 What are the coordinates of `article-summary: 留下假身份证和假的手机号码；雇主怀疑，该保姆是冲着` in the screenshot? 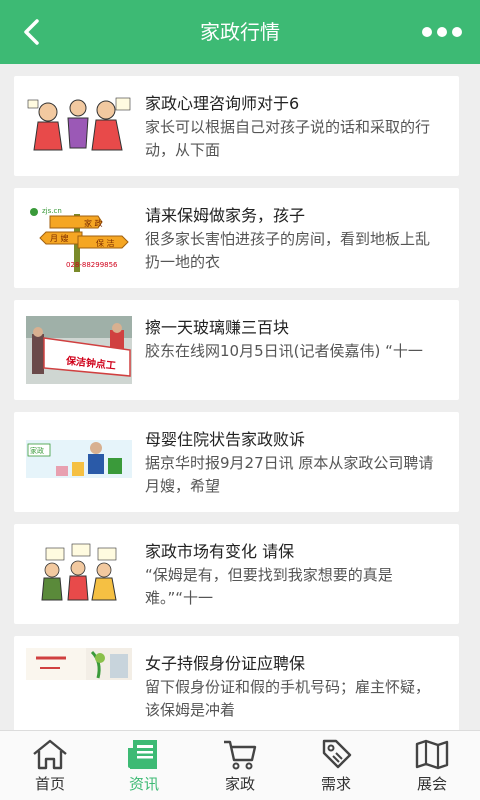 It's located at (288, 698).